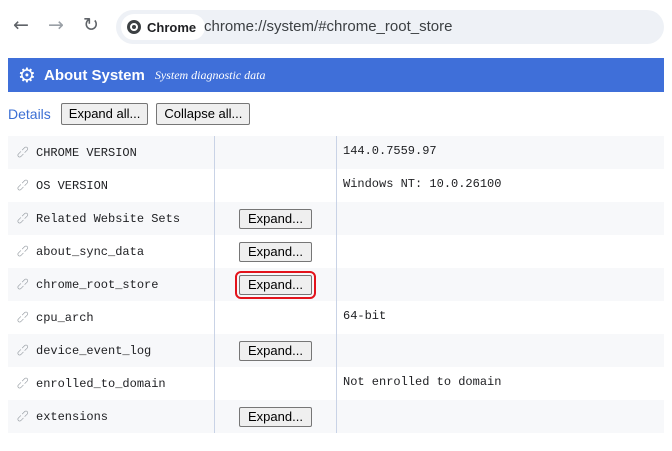 The width and height of the screenshot is (672, 451). What do you see at coordinates (90, 251) in the screenshot?
I see `row-name: about_sync_data` at bounding box center [90, 251].